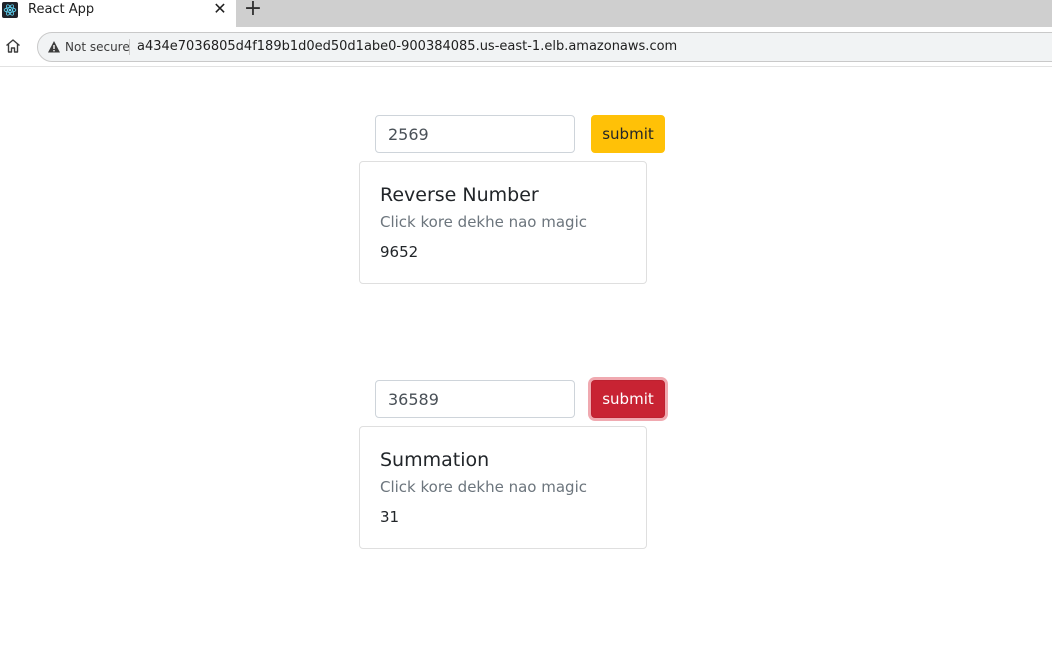 This screenshot has width=1052, height=654. I want to click on browser-tab: React App ✕, so click(118, 13).